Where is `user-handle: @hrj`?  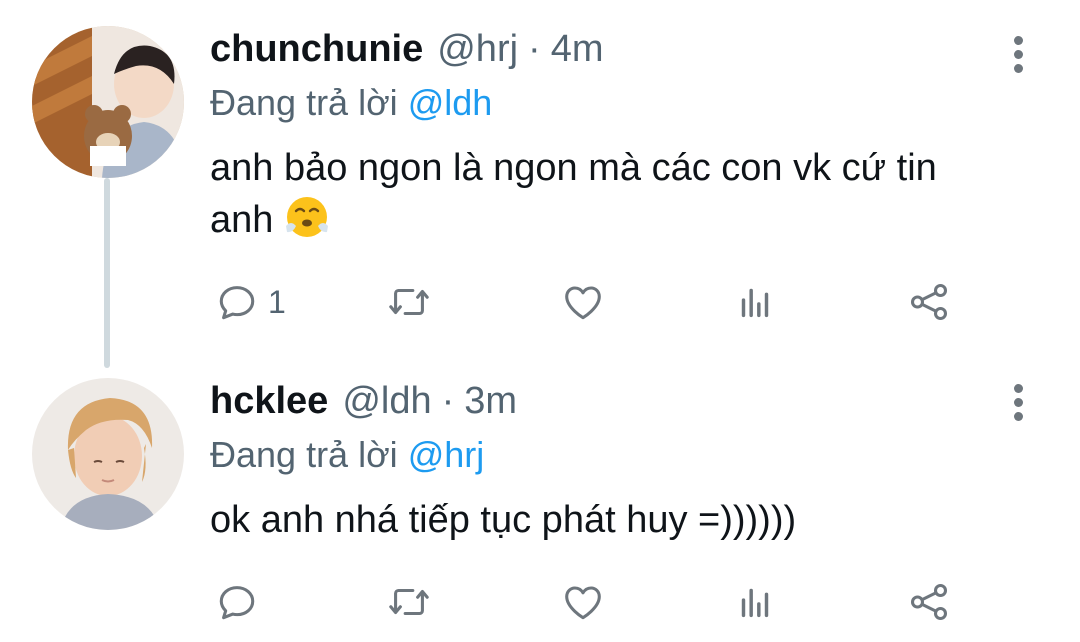
user-handle: @hrj is located at coordinates (477, 49).